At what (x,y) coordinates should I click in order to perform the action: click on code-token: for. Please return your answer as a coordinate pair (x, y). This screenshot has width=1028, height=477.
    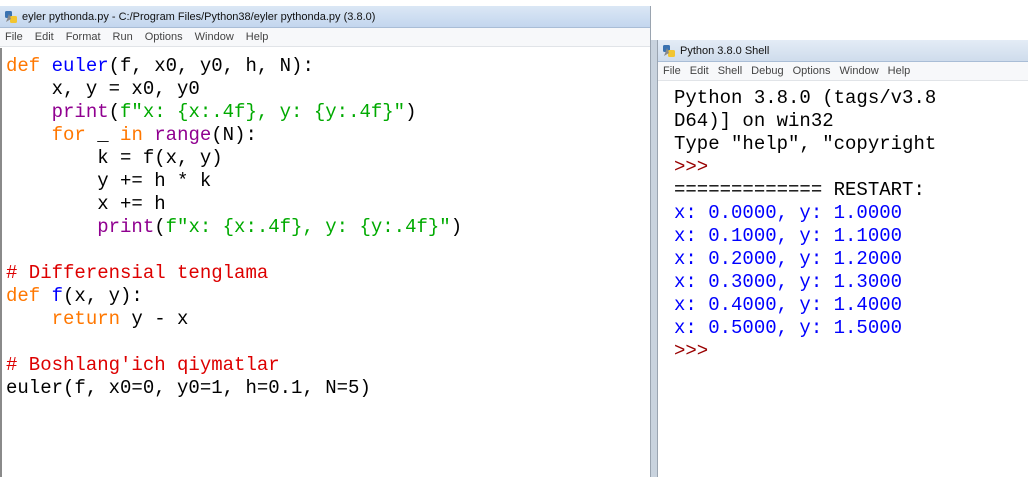
    Looking at the image, I should click on (46, 135).